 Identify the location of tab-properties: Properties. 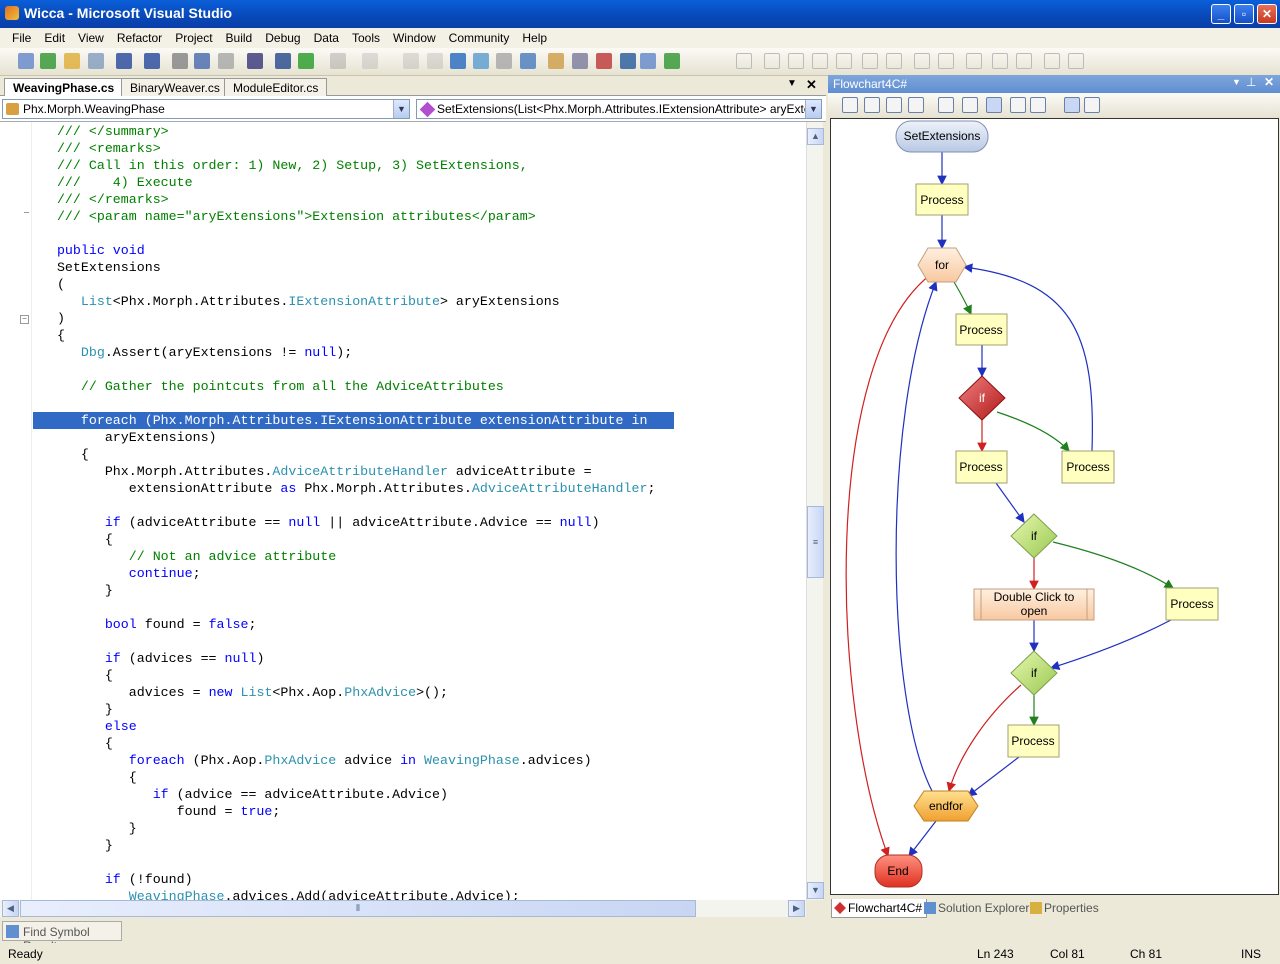
(1065, 908).